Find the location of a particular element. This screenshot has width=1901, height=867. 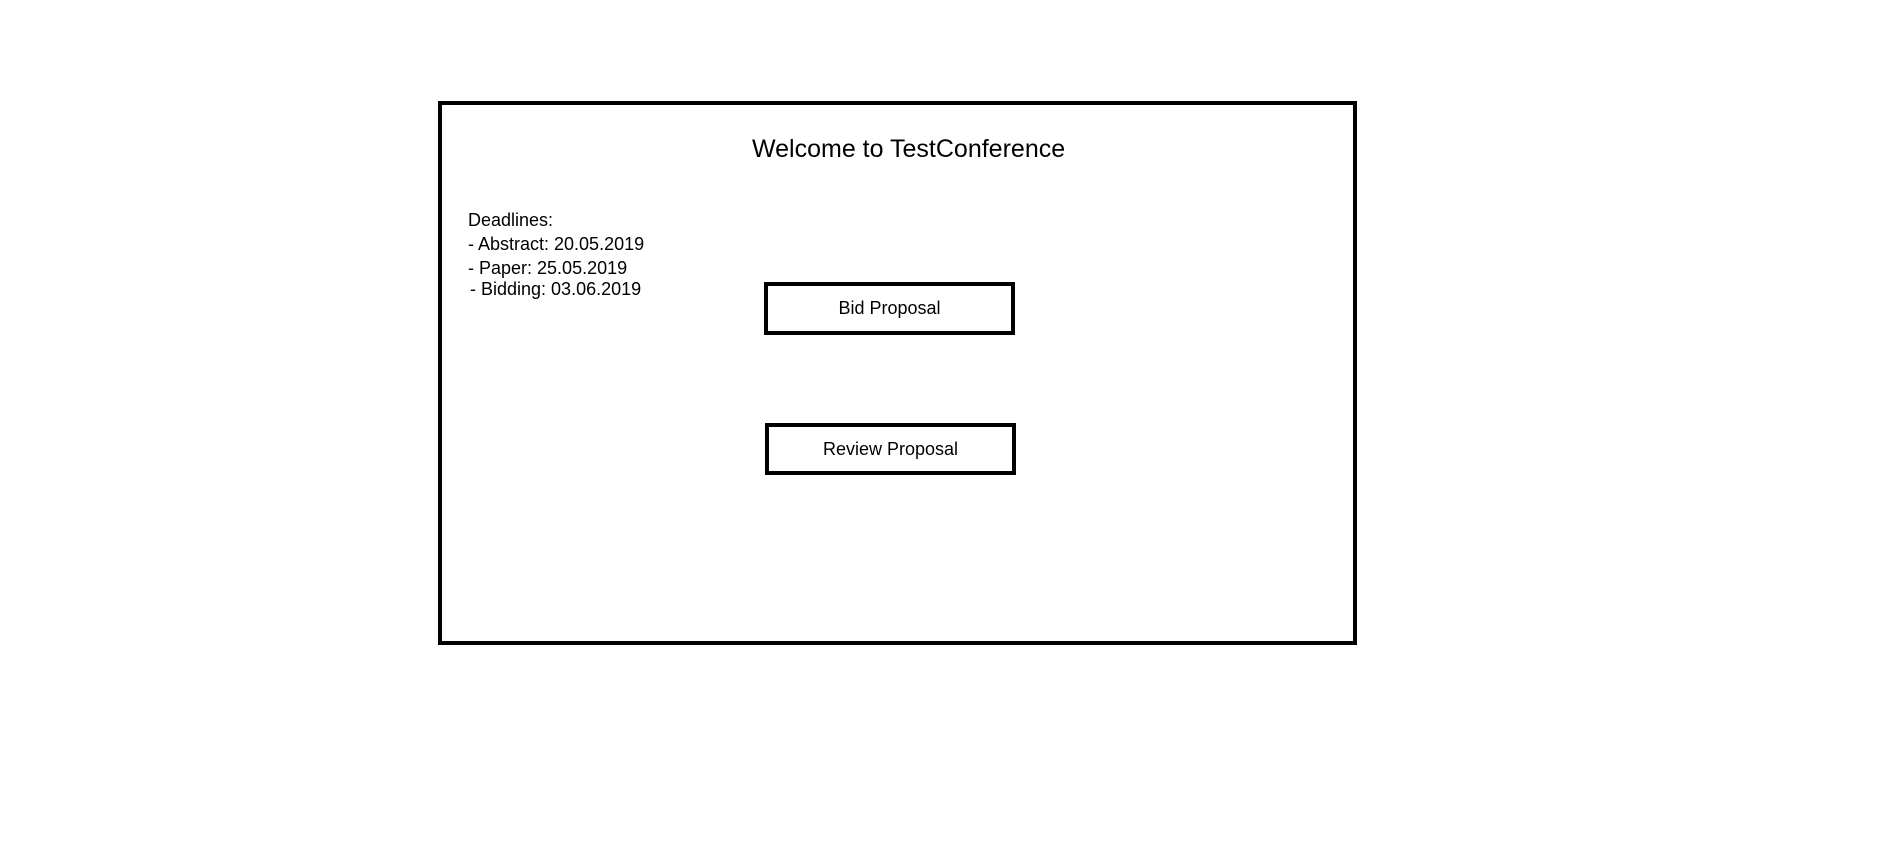

deadlines-heading: Deadlines: is located at coordinates (511, 220).